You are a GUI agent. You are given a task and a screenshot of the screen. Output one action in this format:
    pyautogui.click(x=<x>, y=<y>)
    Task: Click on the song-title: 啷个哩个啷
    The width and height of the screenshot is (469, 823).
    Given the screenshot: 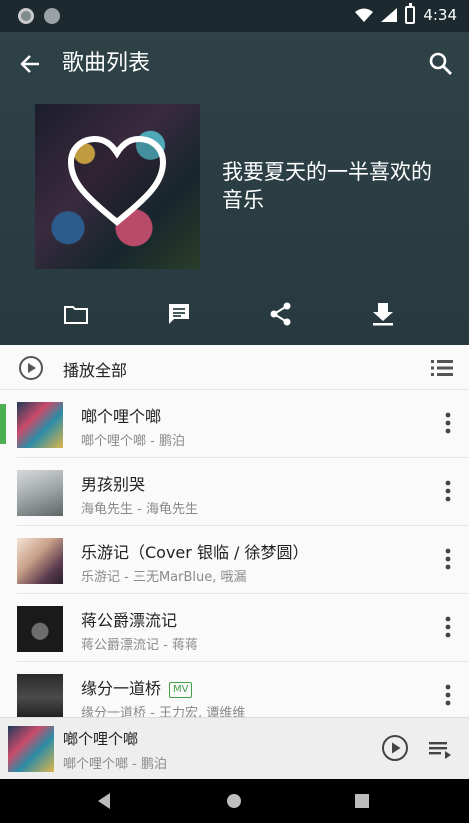 What is the action you would take?
    pyautogui.click(x=121, y=416)
    